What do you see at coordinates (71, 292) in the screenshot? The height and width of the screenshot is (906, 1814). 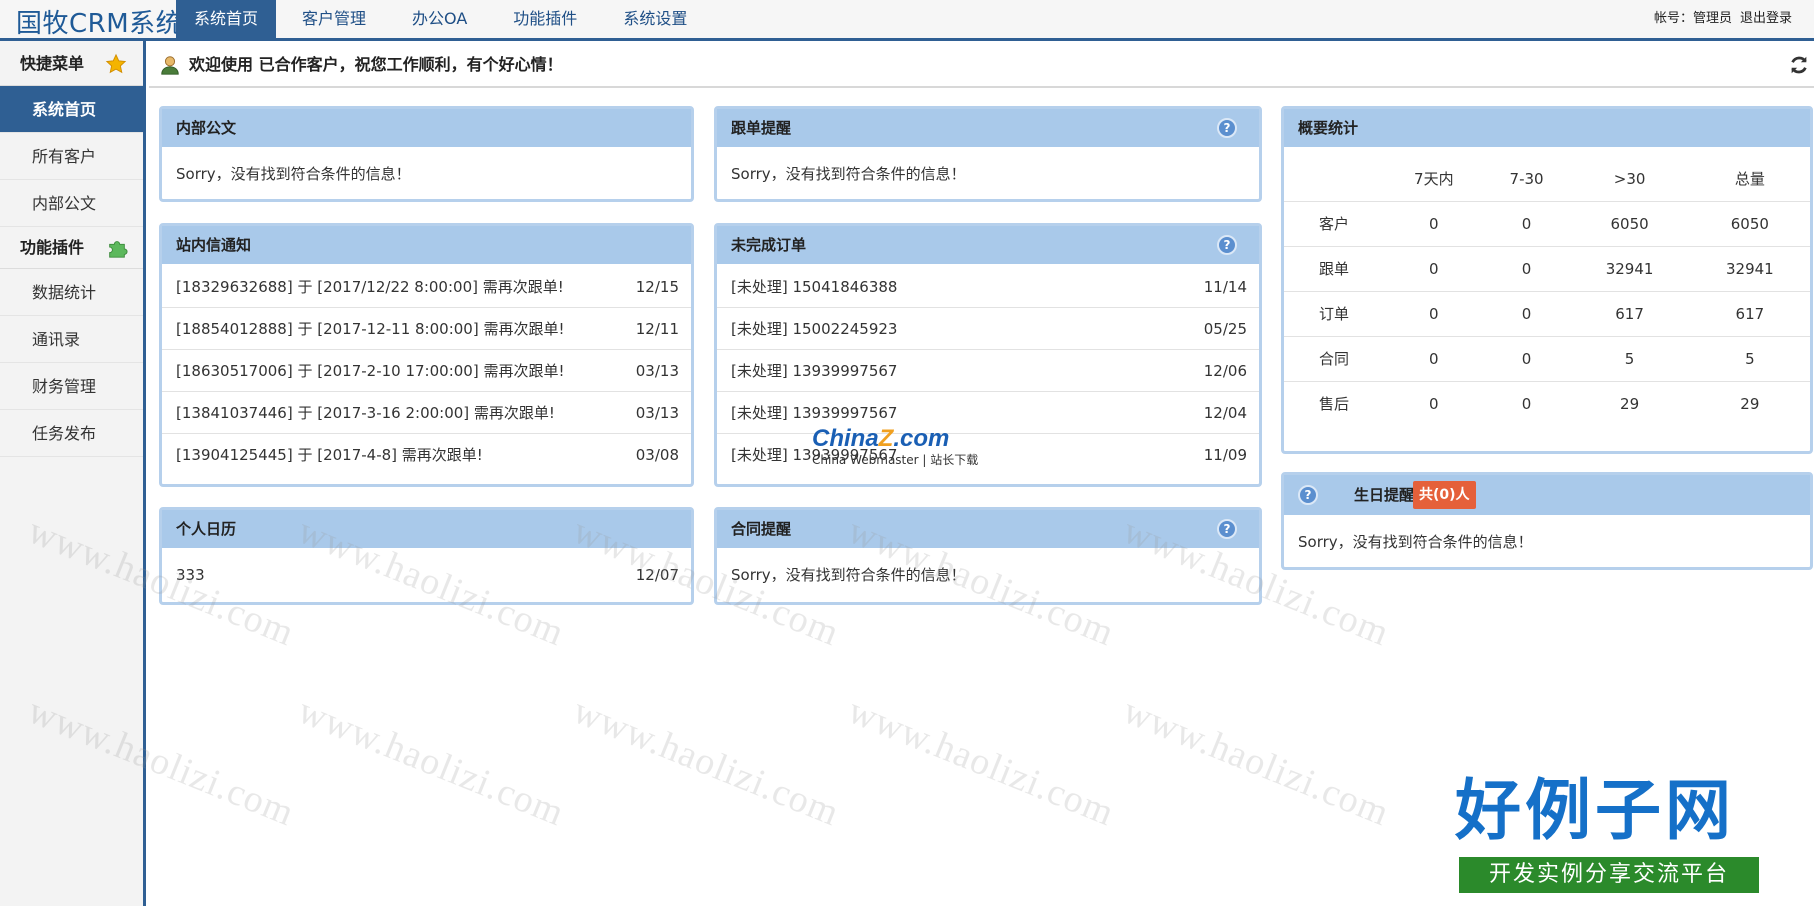 I see `sidebar-item-data-stats: 数据统计` at bounding box center [71, 292].